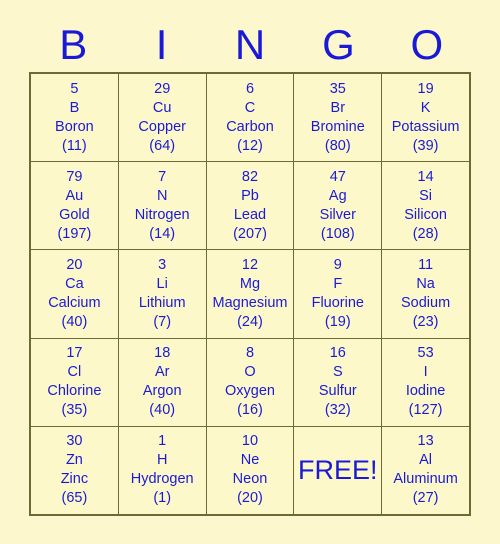 This screenshot has height=544, width=500. I want to click on element-name: Carbon, so click(250, 126).